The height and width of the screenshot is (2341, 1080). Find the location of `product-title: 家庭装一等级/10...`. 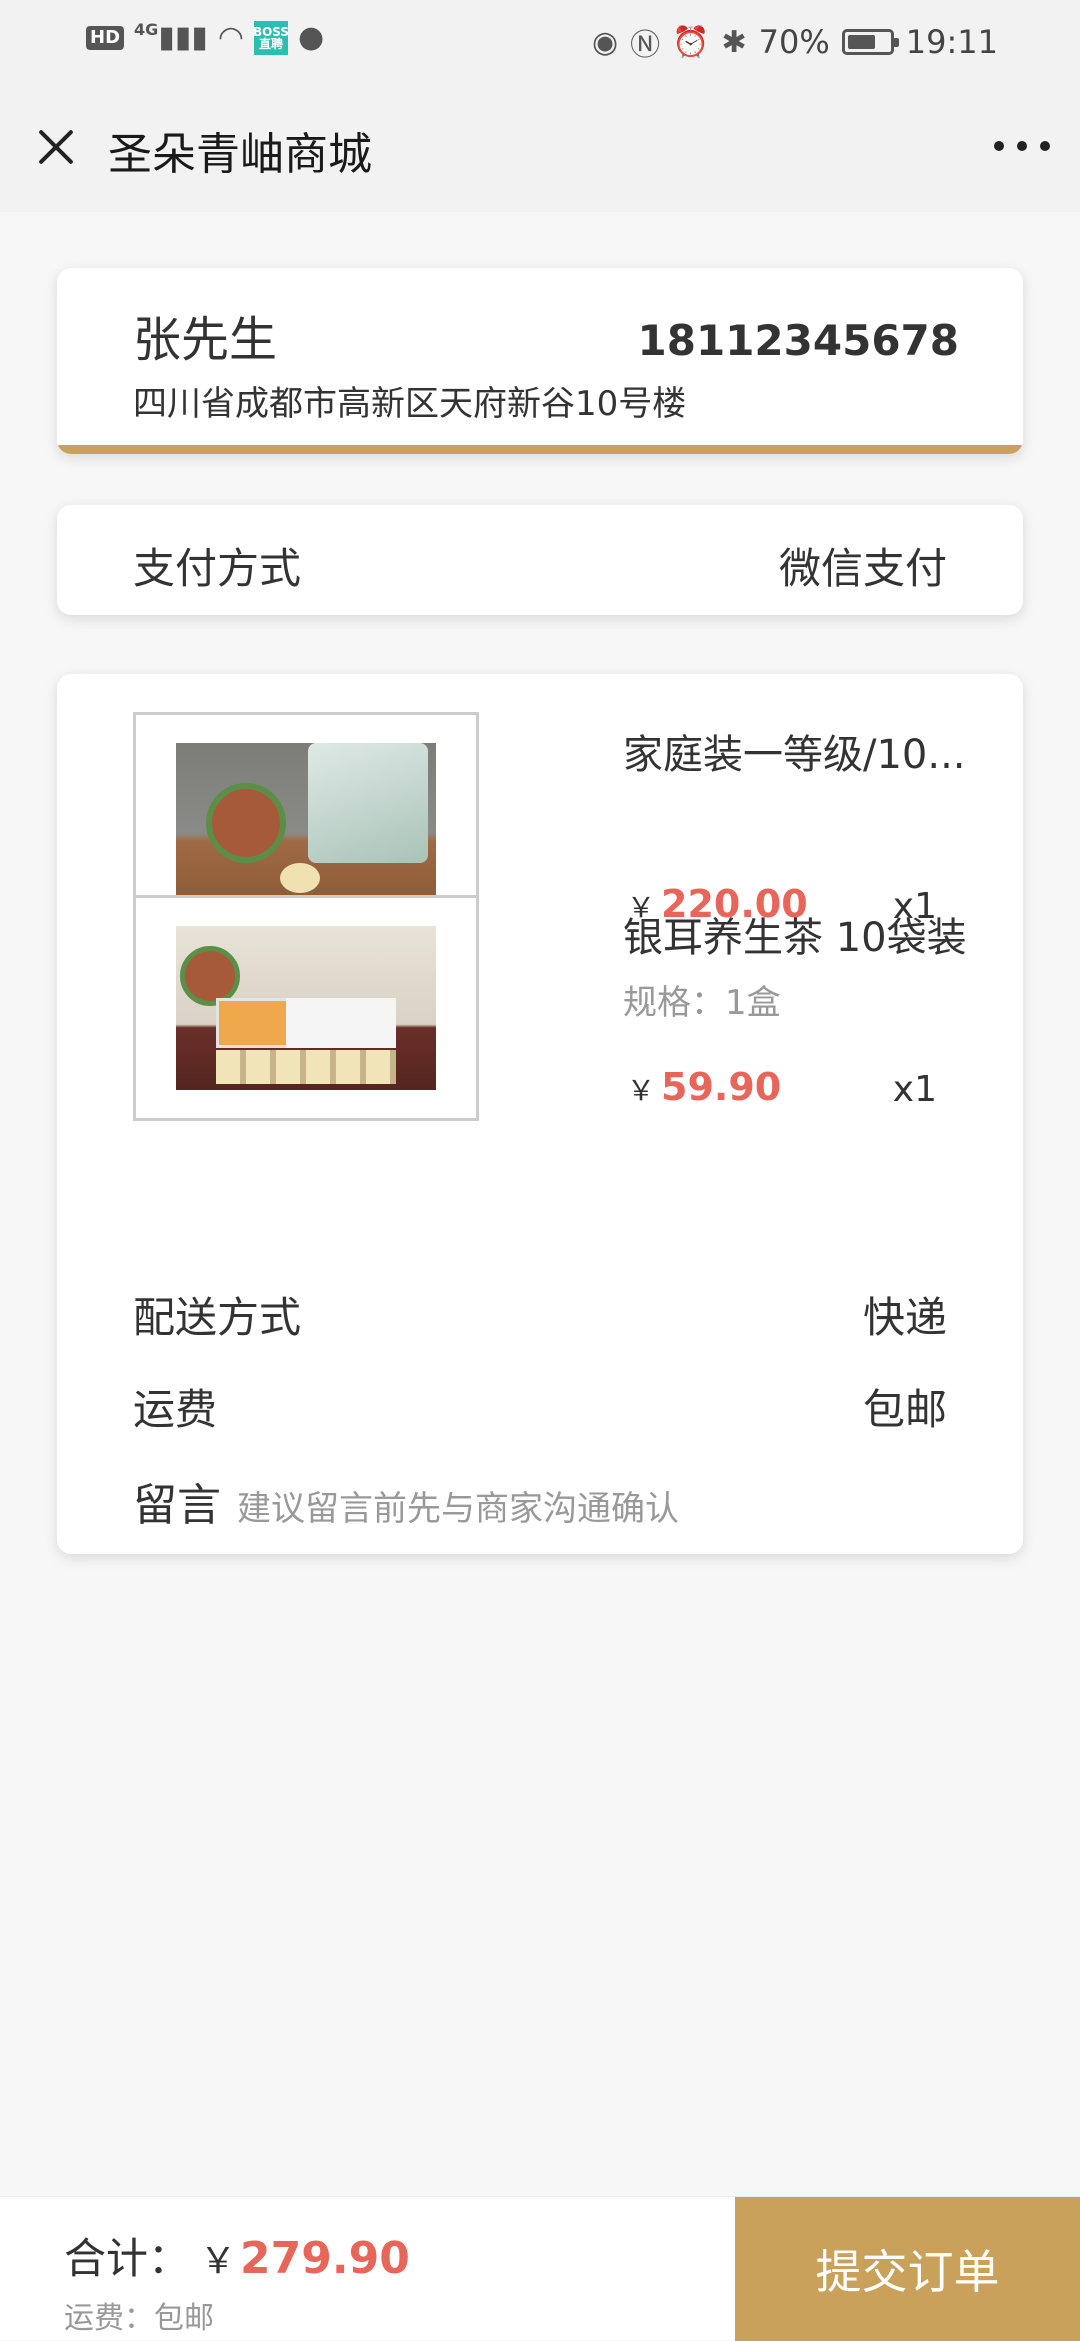

product-title: 家庭装一等级/10... is located at coordinates (794, 755).